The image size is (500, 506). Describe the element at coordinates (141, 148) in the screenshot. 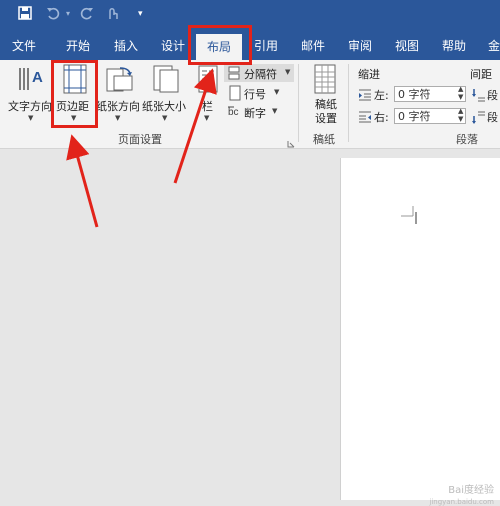

I see `annotation-arrows` at that location.